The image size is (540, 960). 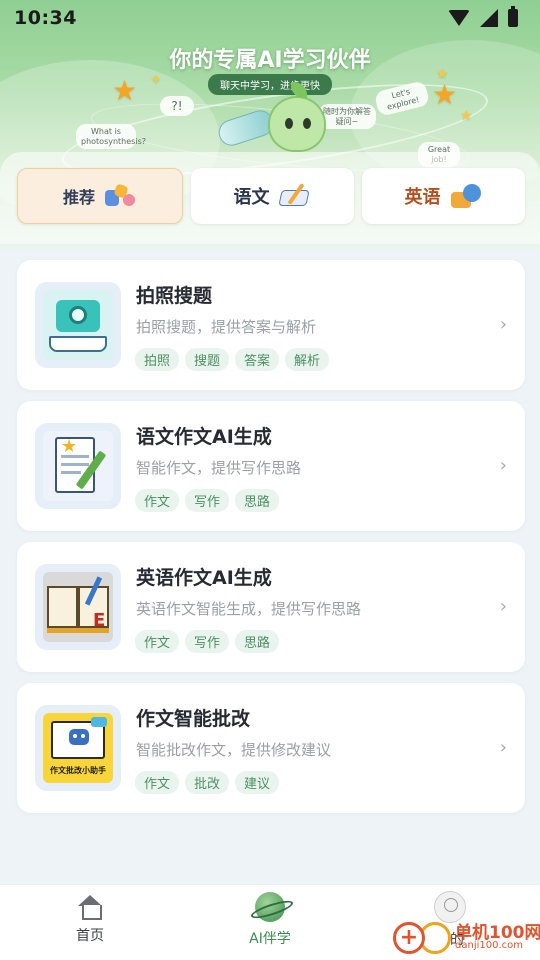 I want to click on home-icon, so click(x=90, y=907).